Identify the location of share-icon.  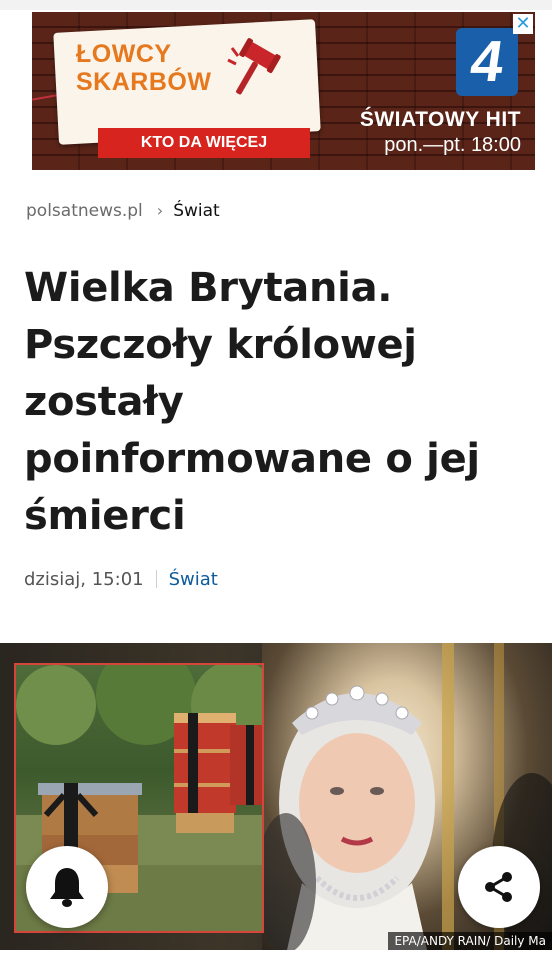
(498, 887).